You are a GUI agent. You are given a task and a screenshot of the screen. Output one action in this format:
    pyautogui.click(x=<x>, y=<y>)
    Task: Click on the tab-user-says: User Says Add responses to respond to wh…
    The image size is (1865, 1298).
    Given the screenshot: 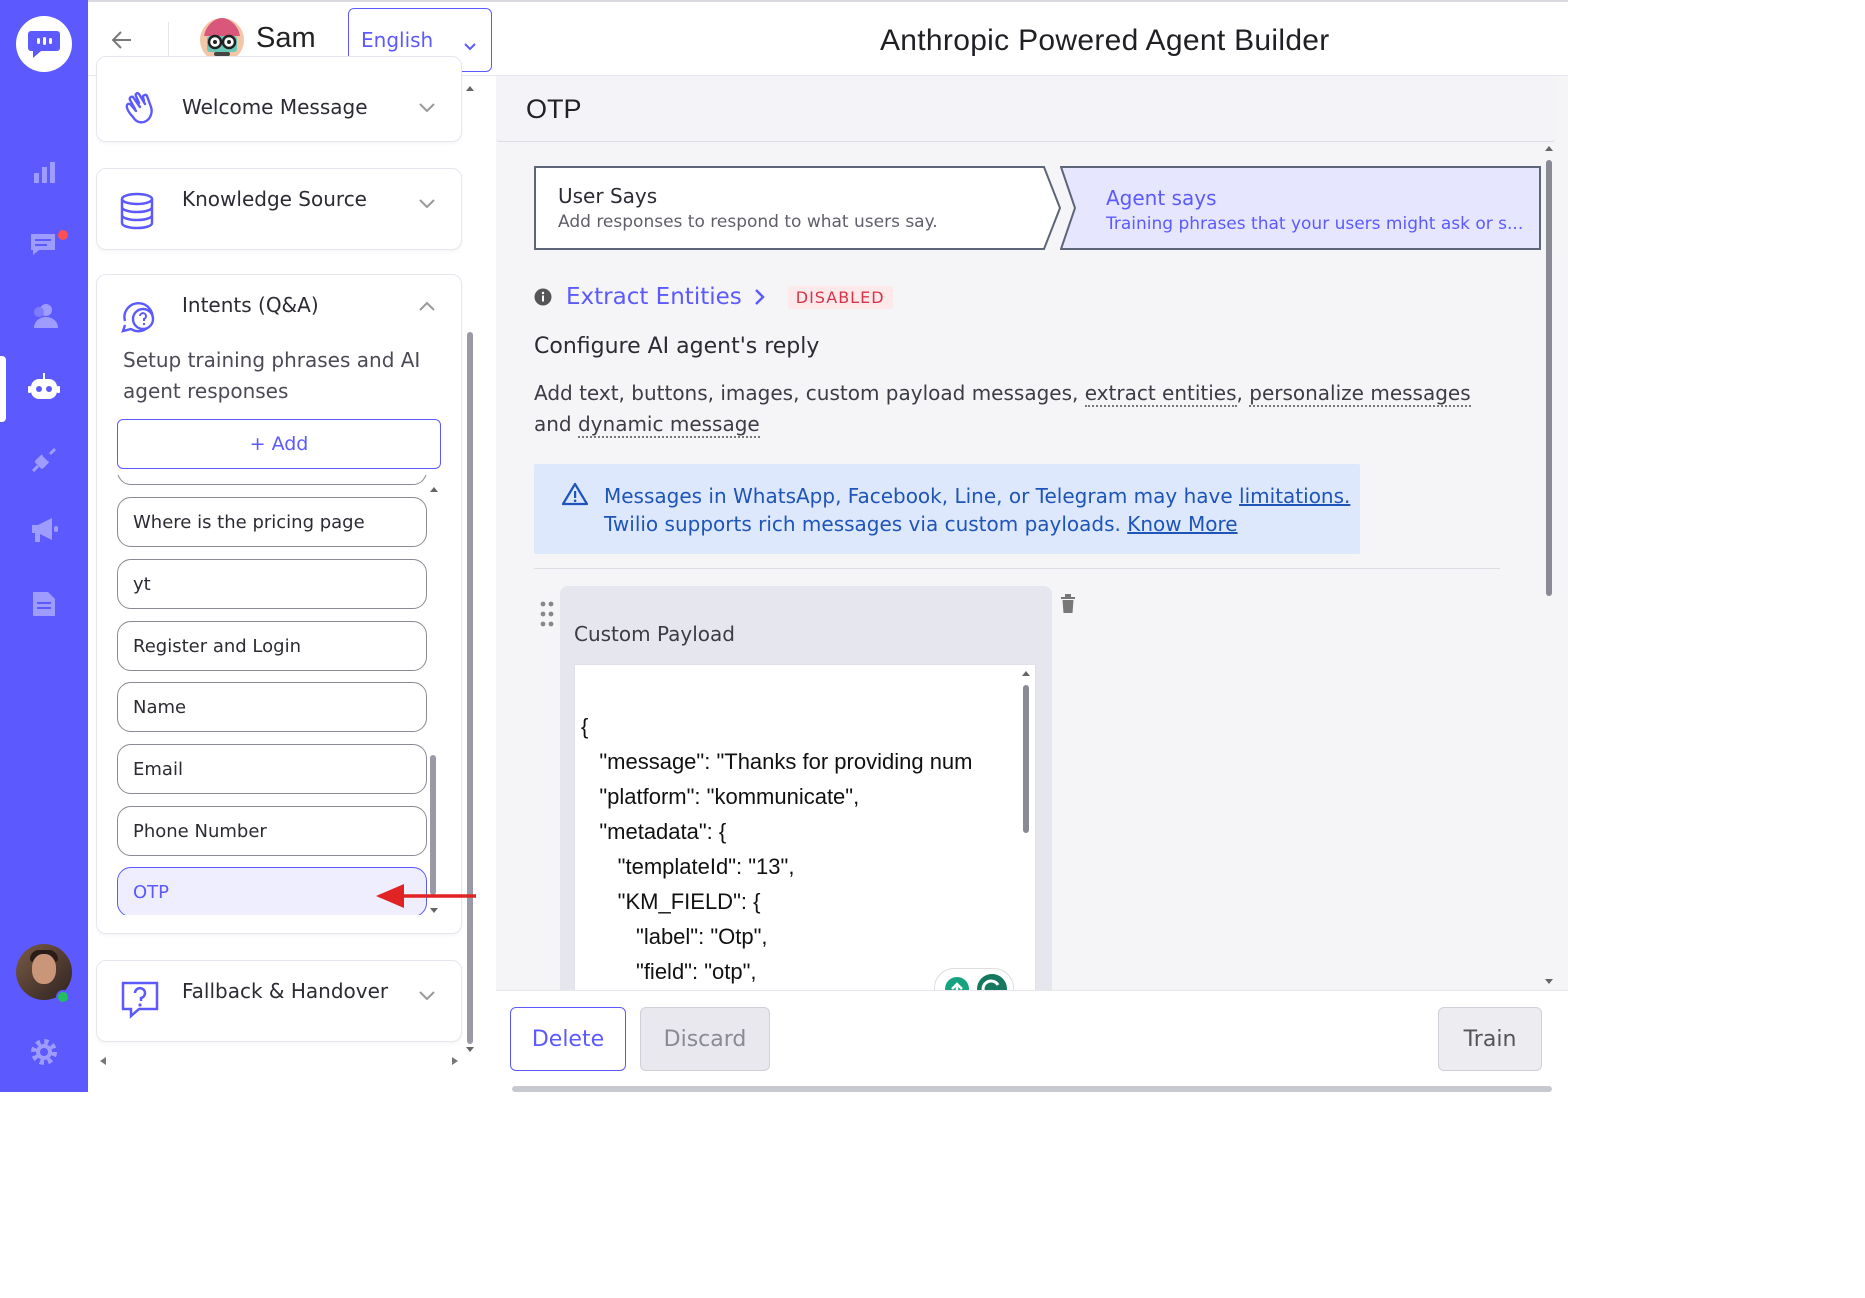 What is the action you would take?
    pyautogui.click(x=798, y=208)
    